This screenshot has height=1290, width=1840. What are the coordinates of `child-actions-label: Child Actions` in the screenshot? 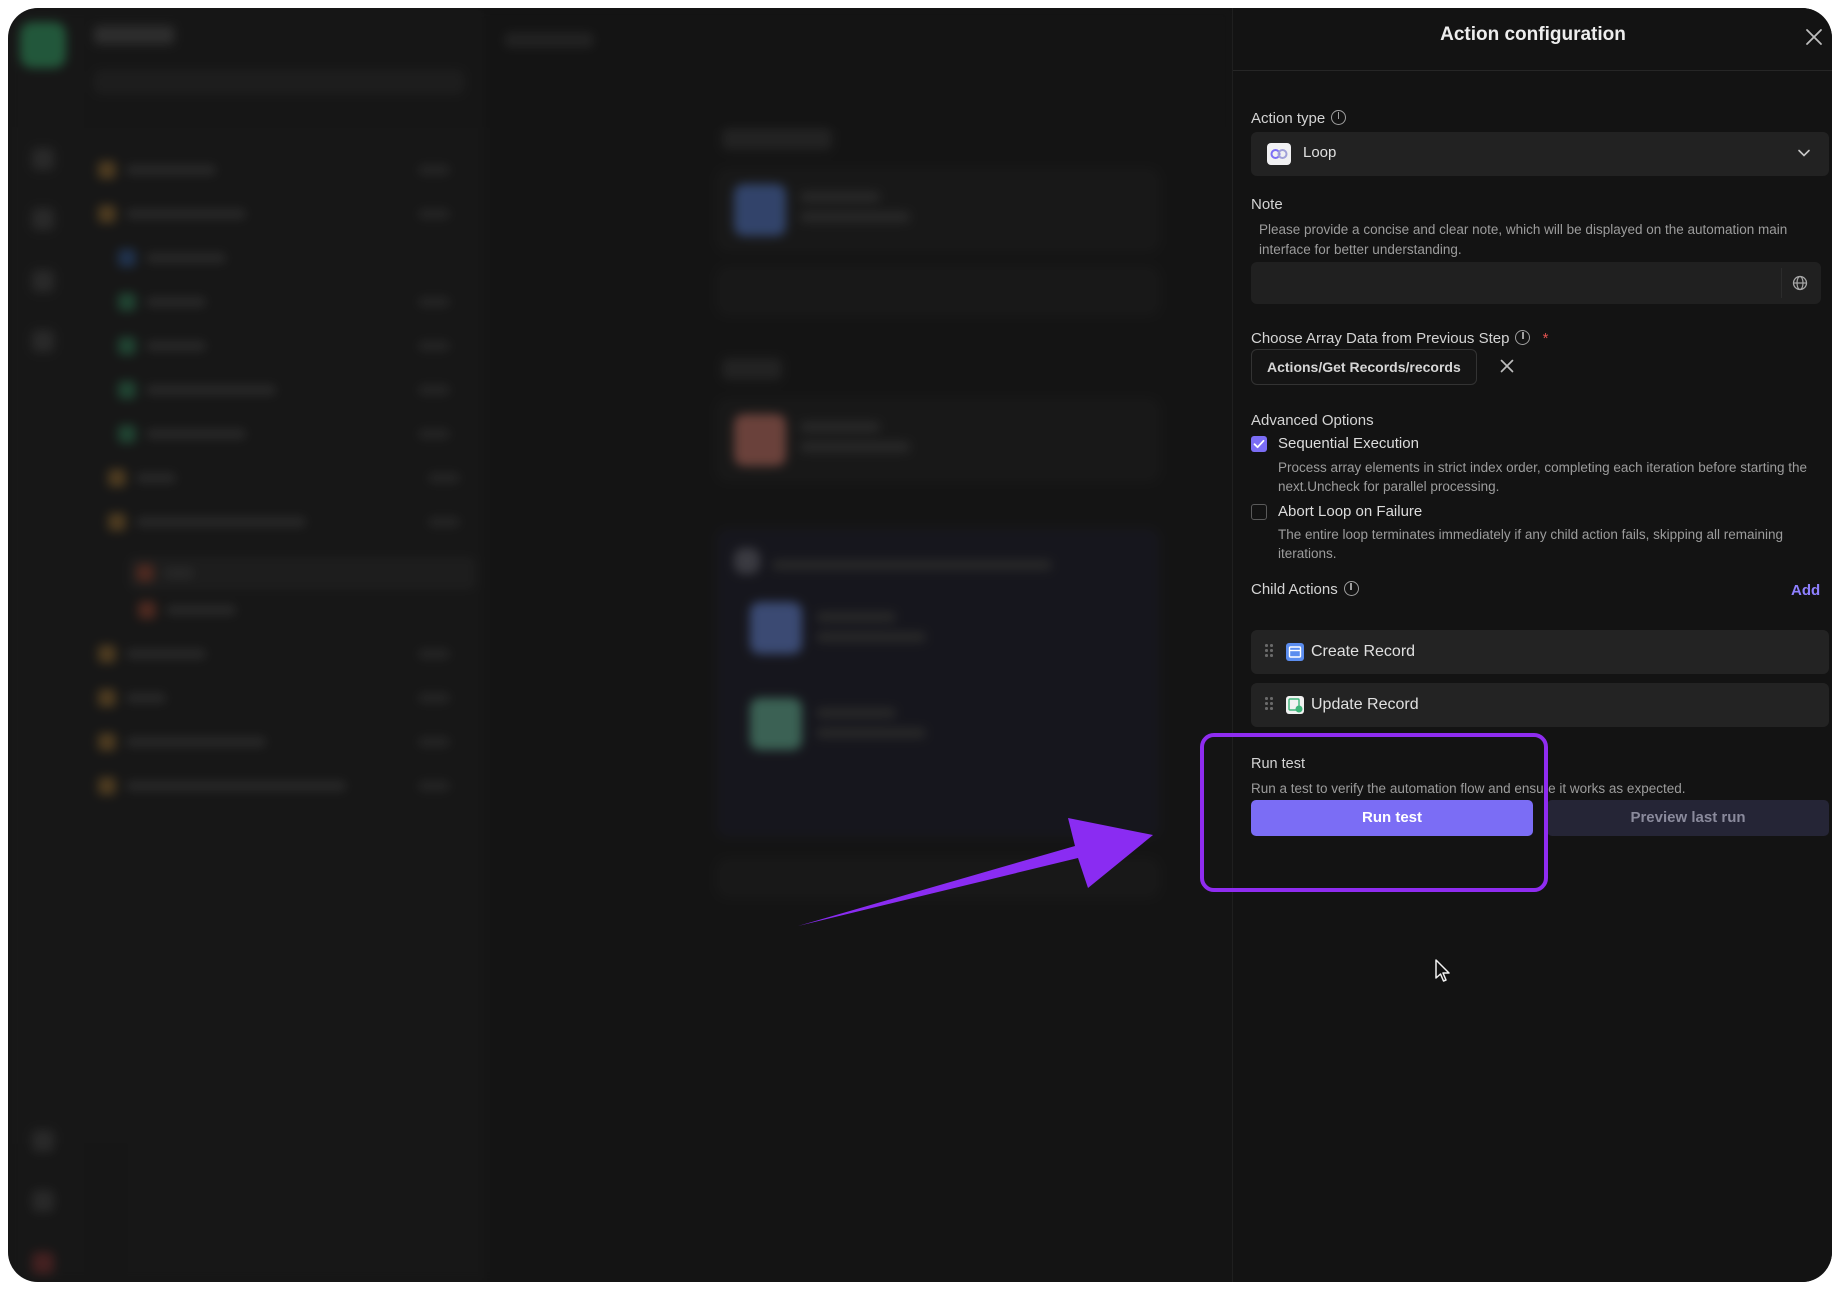 It's located at (1305, 589).